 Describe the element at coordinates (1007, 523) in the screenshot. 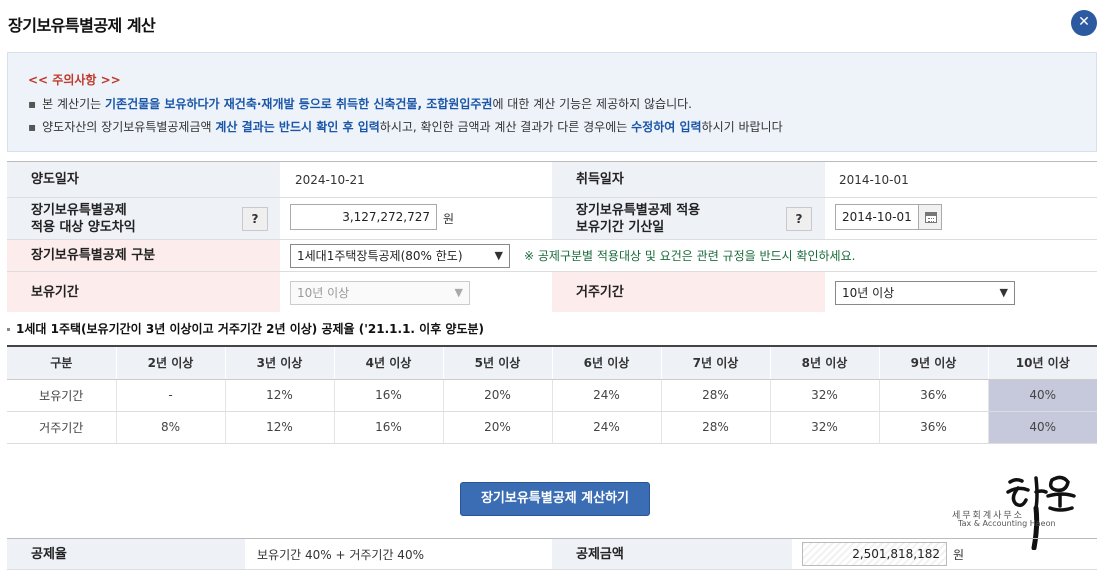

I see `logo-subtitle-en: Tax & Accounting Haeon` at that location.